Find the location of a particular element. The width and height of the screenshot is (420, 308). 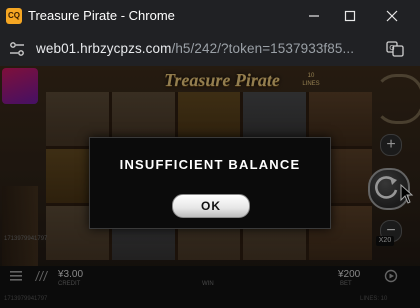

svg-text: G is located at coordinates (391, 48).